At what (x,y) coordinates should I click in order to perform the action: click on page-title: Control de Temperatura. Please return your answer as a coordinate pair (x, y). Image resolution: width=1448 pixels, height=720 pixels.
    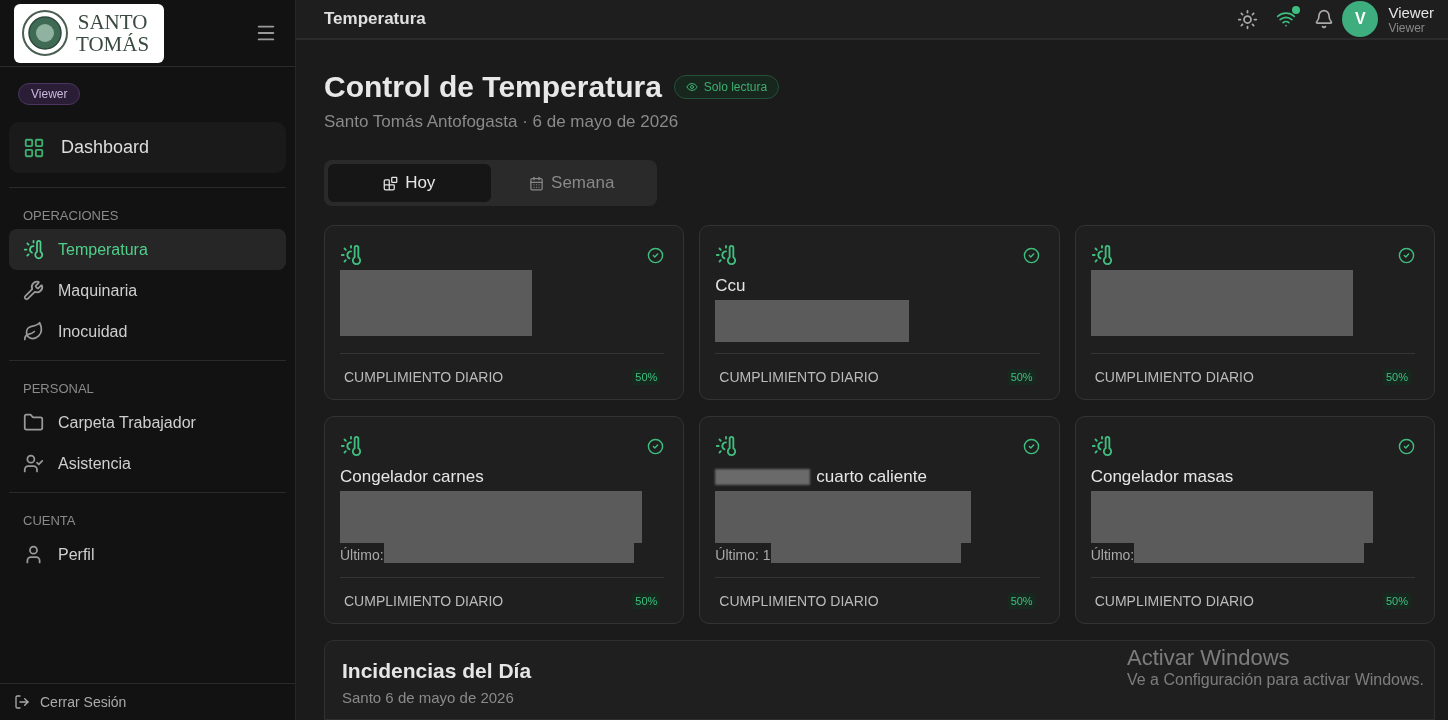
    Looking at the image, I should click on (493, 87).